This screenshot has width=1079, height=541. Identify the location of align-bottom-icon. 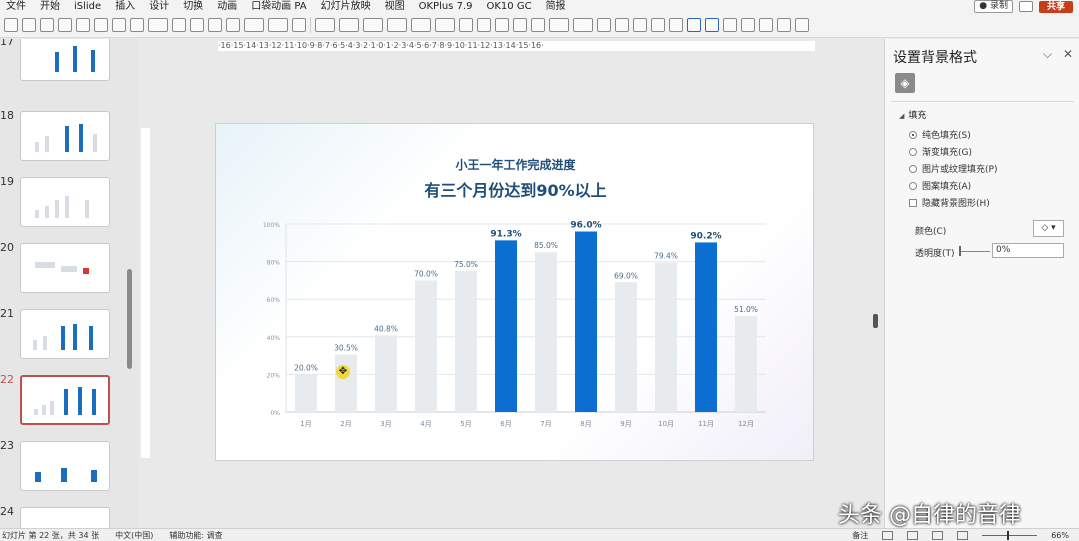
(101, 25).